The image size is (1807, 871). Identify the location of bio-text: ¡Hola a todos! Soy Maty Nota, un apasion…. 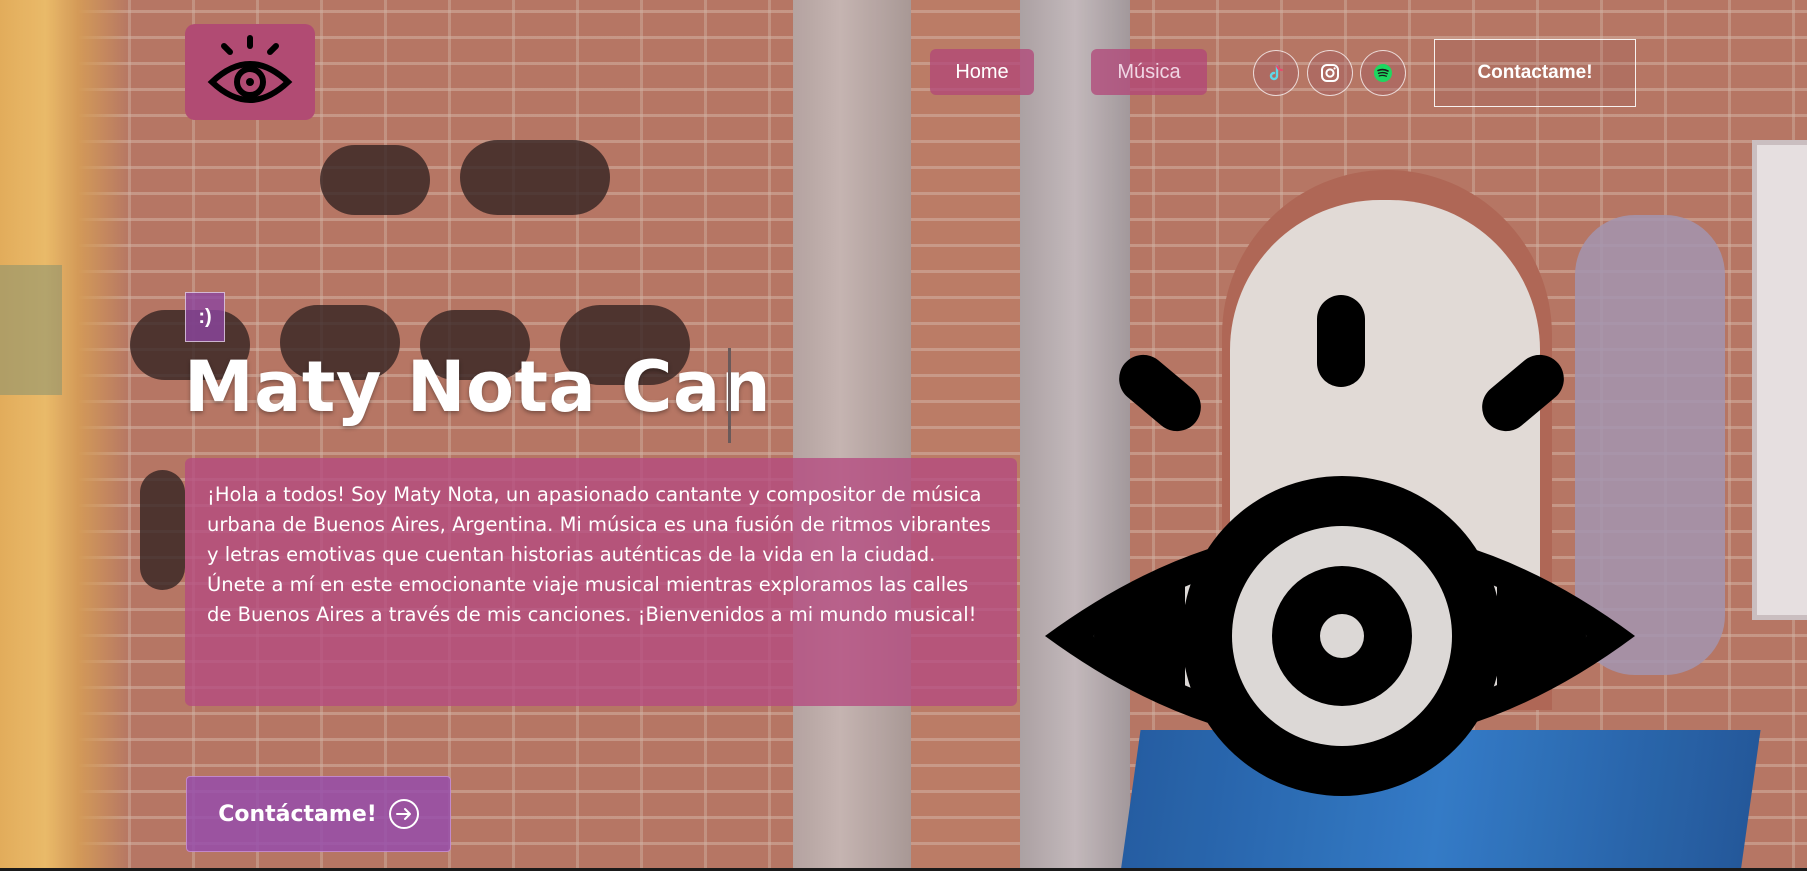
(599, 554).